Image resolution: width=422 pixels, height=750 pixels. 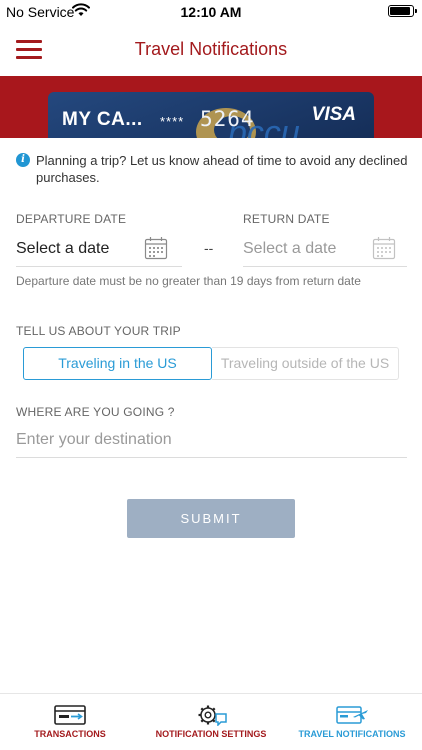 I want to click on tab-notification-settings: NOTIFICATION SETTINGS, so click(x=211, y=722).